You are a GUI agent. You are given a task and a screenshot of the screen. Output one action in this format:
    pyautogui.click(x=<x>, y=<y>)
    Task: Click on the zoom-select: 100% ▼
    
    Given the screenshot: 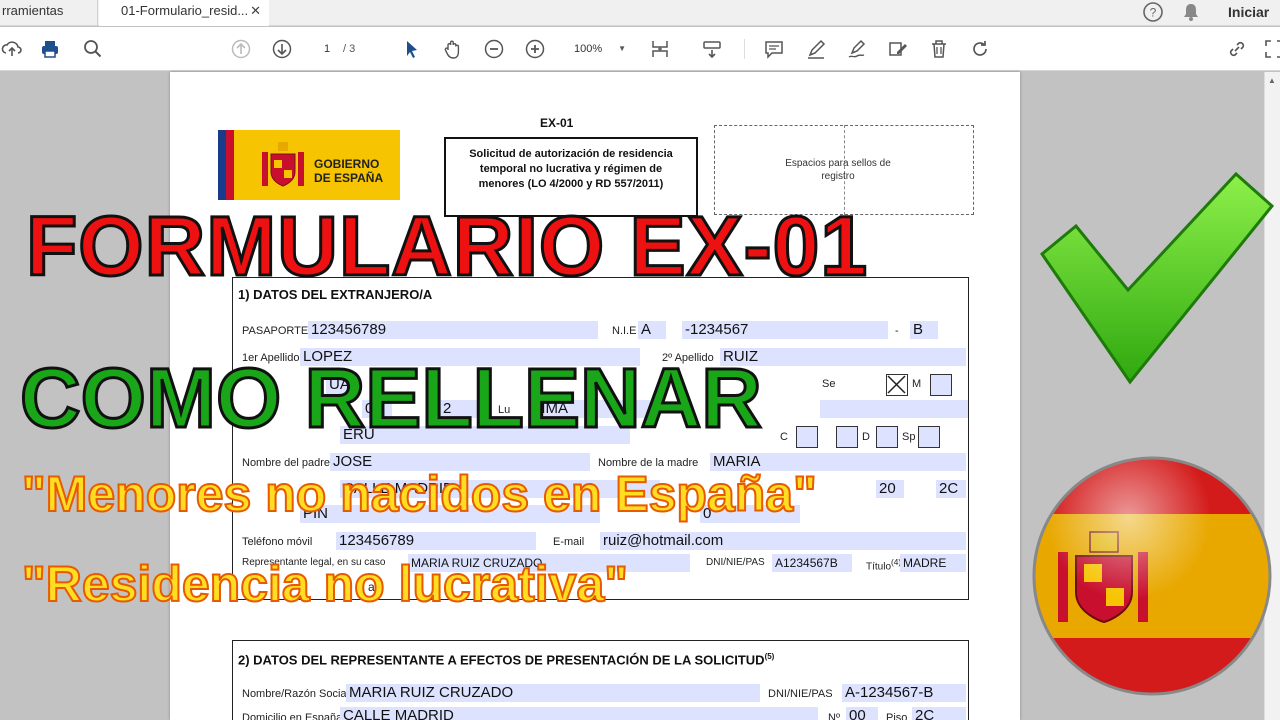 What is the action you would take?
    pyautogui.click(x=599, y=49)
    